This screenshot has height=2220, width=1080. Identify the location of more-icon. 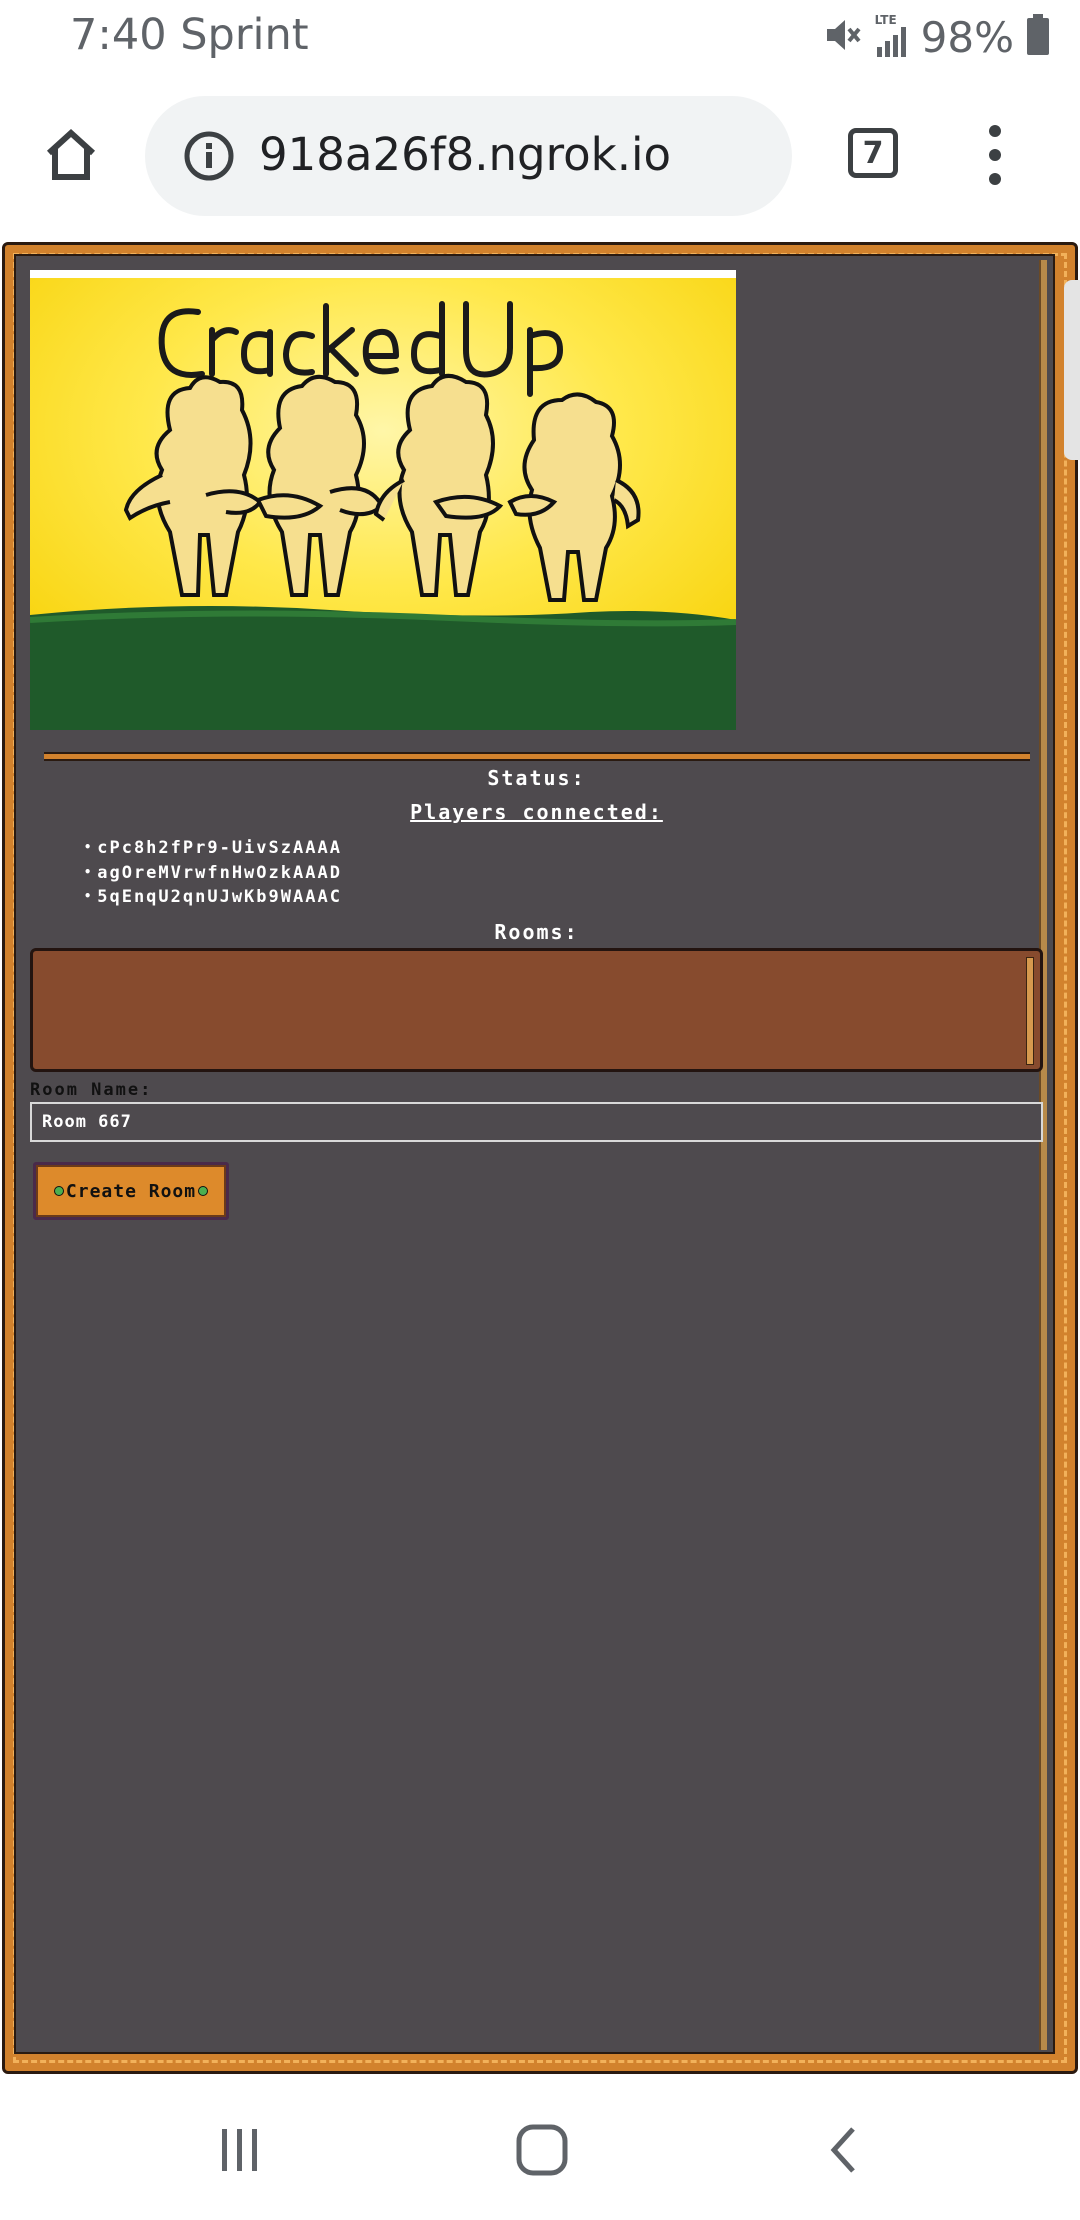
(995, 155).